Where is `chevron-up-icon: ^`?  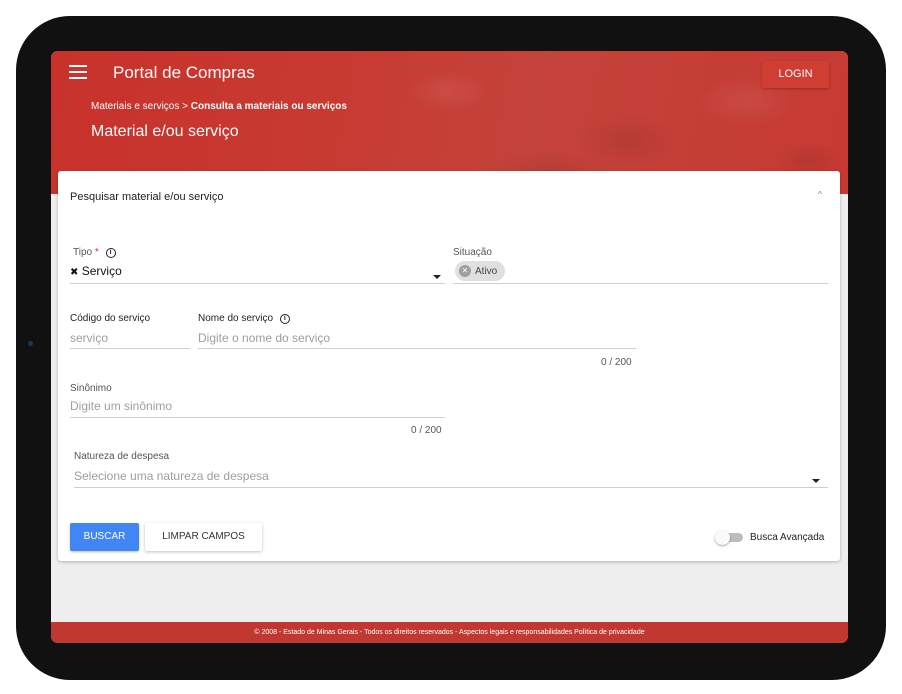
chevron-up-icon: ^ is located at coordinates (822, 195).